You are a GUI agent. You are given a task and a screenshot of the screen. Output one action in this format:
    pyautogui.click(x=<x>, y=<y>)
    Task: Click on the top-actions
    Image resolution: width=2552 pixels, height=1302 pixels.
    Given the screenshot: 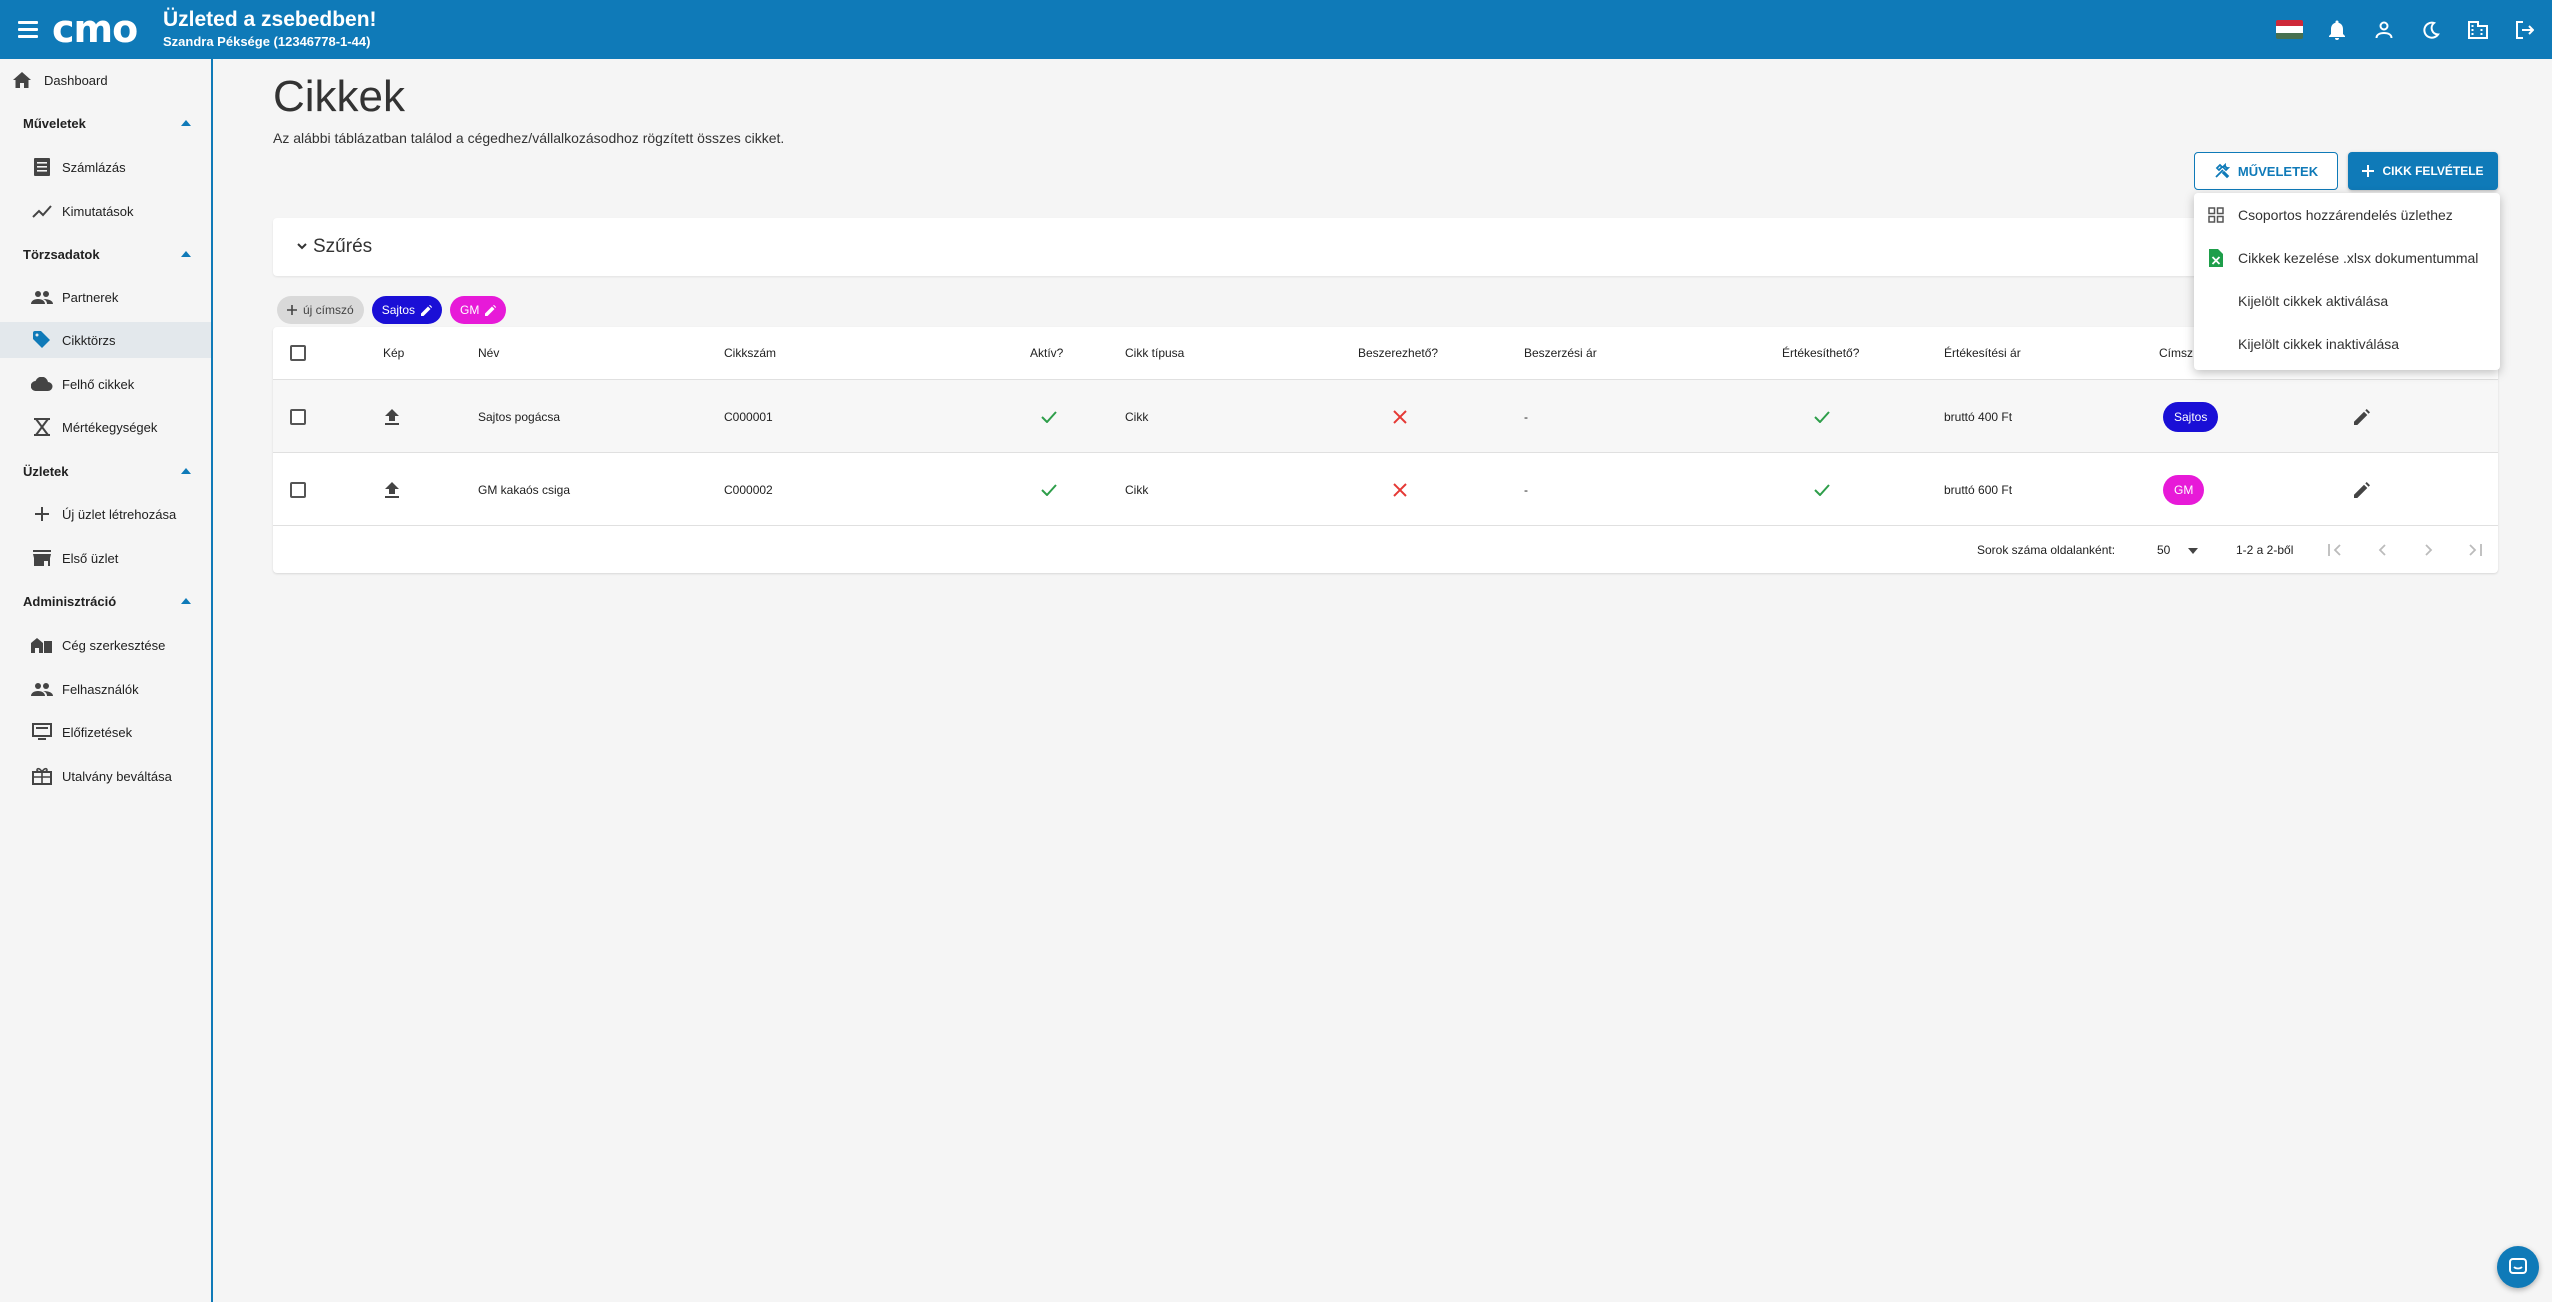 What is the action you would take?
    pyautogui.click(x=2407, y=29)
    